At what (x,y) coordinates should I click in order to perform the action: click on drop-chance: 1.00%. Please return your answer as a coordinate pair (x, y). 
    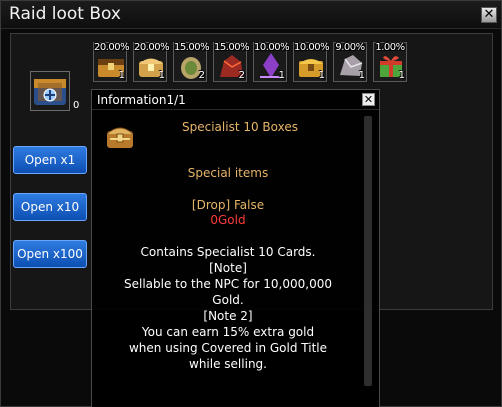
    Looking at the image, I should click on (390, 47).